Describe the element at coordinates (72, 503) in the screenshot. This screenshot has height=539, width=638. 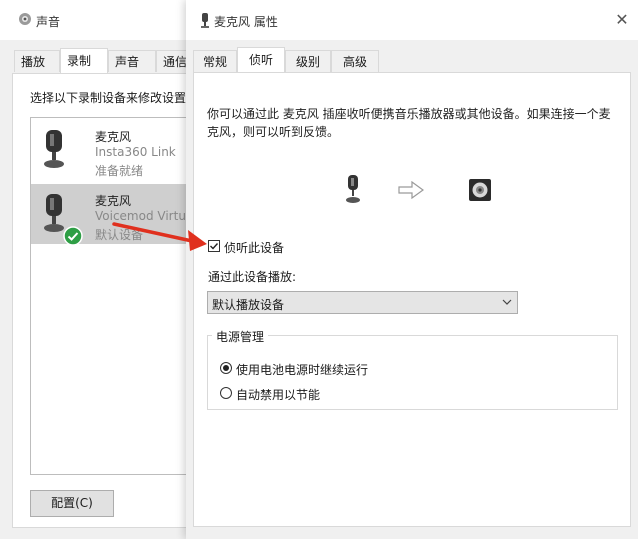
I see `configure-button: 配置(C)` at that location.